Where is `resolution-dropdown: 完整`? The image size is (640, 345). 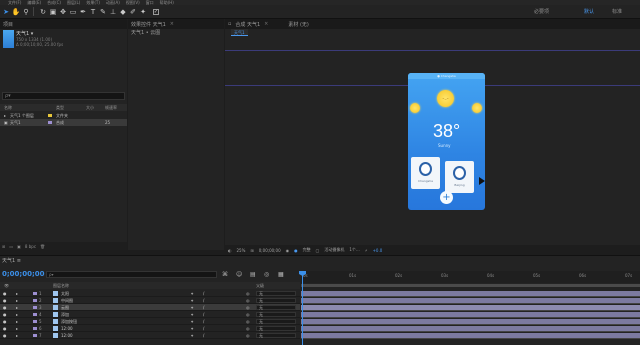
resolution-dropdown: 完整 is located at coordinates (307, 250).